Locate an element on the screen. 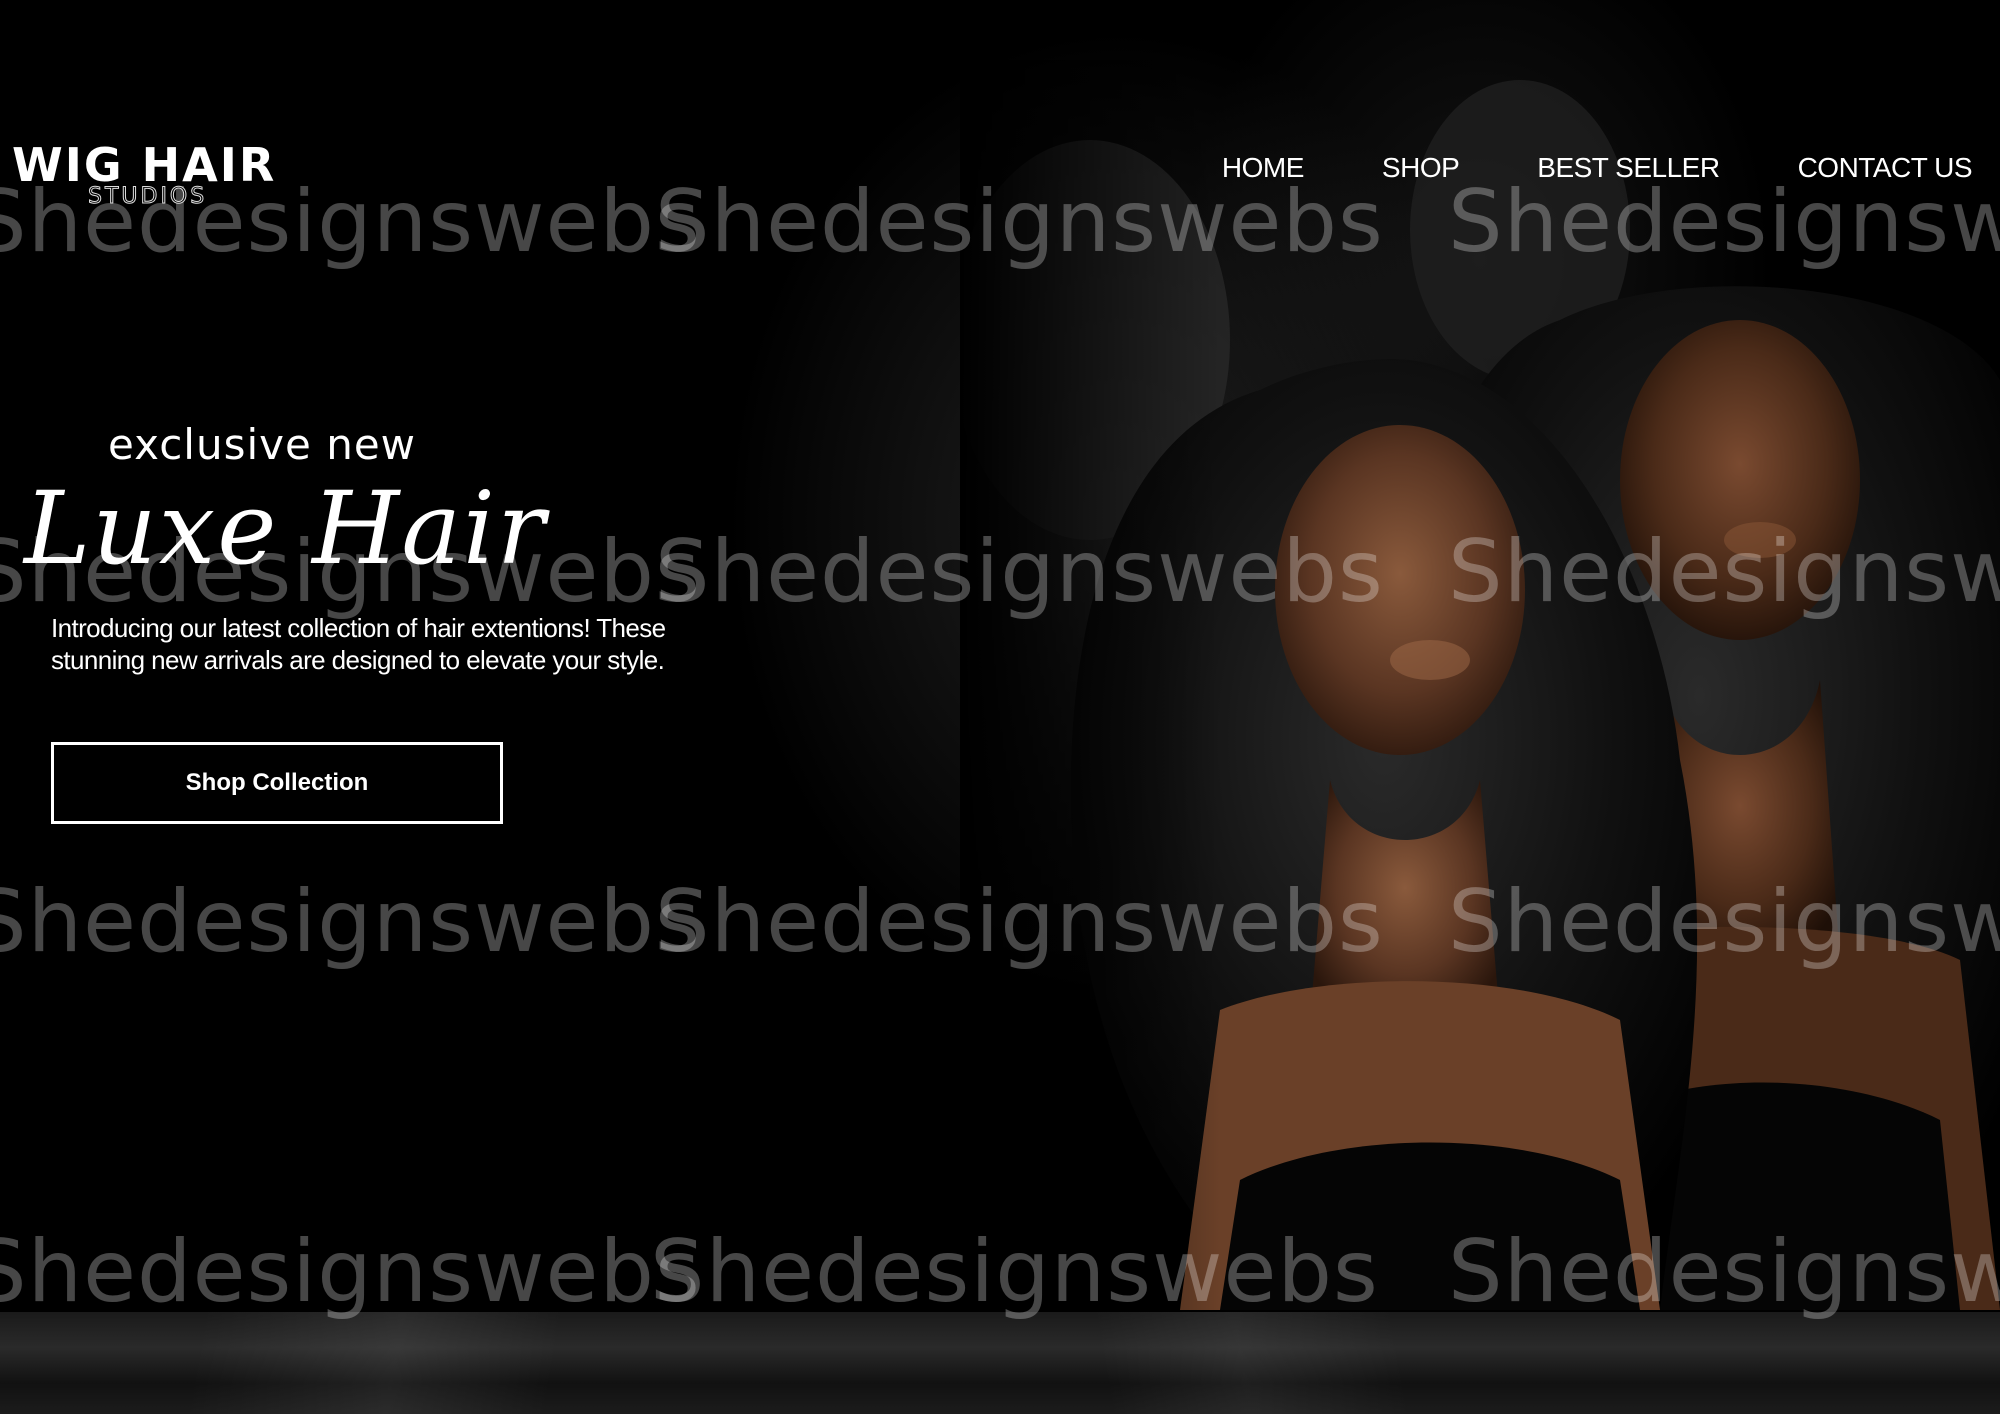  nav-shop: SHOP is located at coordinates (1421, 168).